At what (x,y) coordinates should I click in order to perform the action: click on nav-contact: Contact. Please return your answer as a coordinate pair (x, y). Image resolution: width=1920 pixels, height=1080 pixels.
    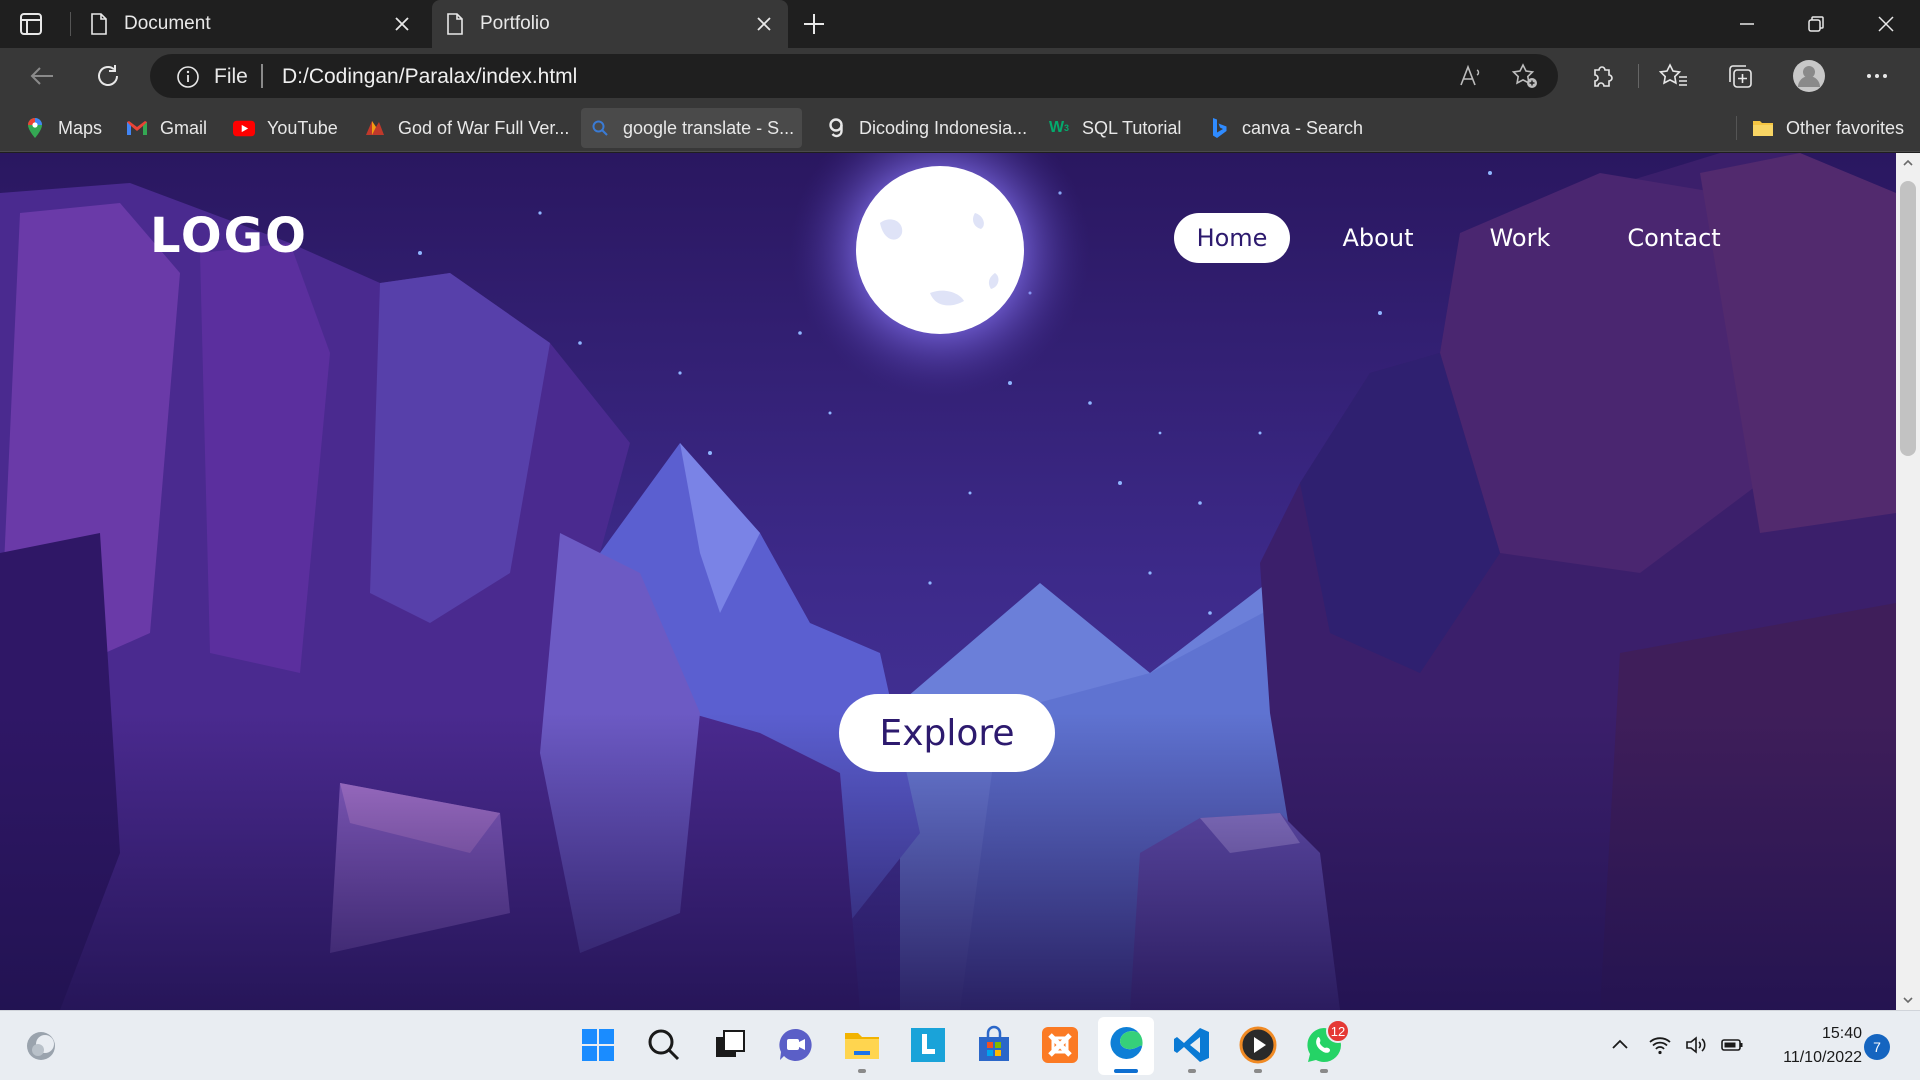
    Looking at the image, I should click on (1674, 238).